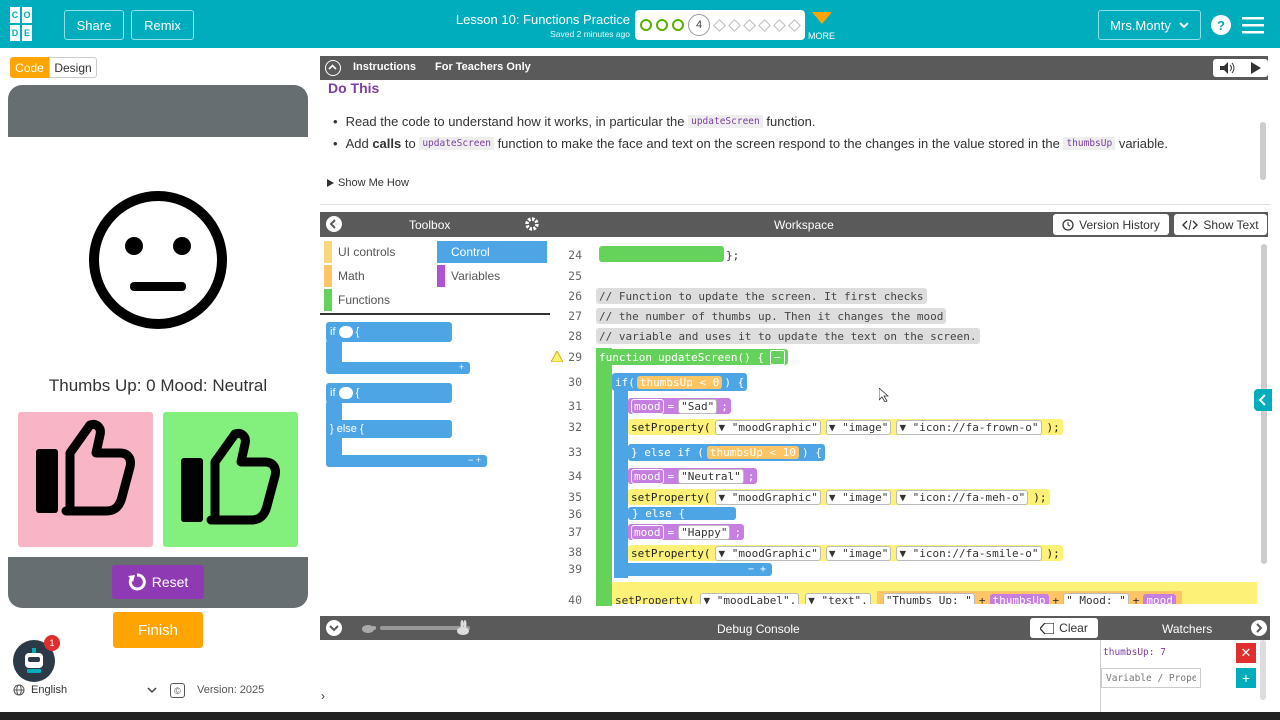 The height and width of the screenshot is (720, 1280). What do you see at coordinates (398, 350) in the screenshot?
I see `if-block: if { +` at bounding box center [398, 350].